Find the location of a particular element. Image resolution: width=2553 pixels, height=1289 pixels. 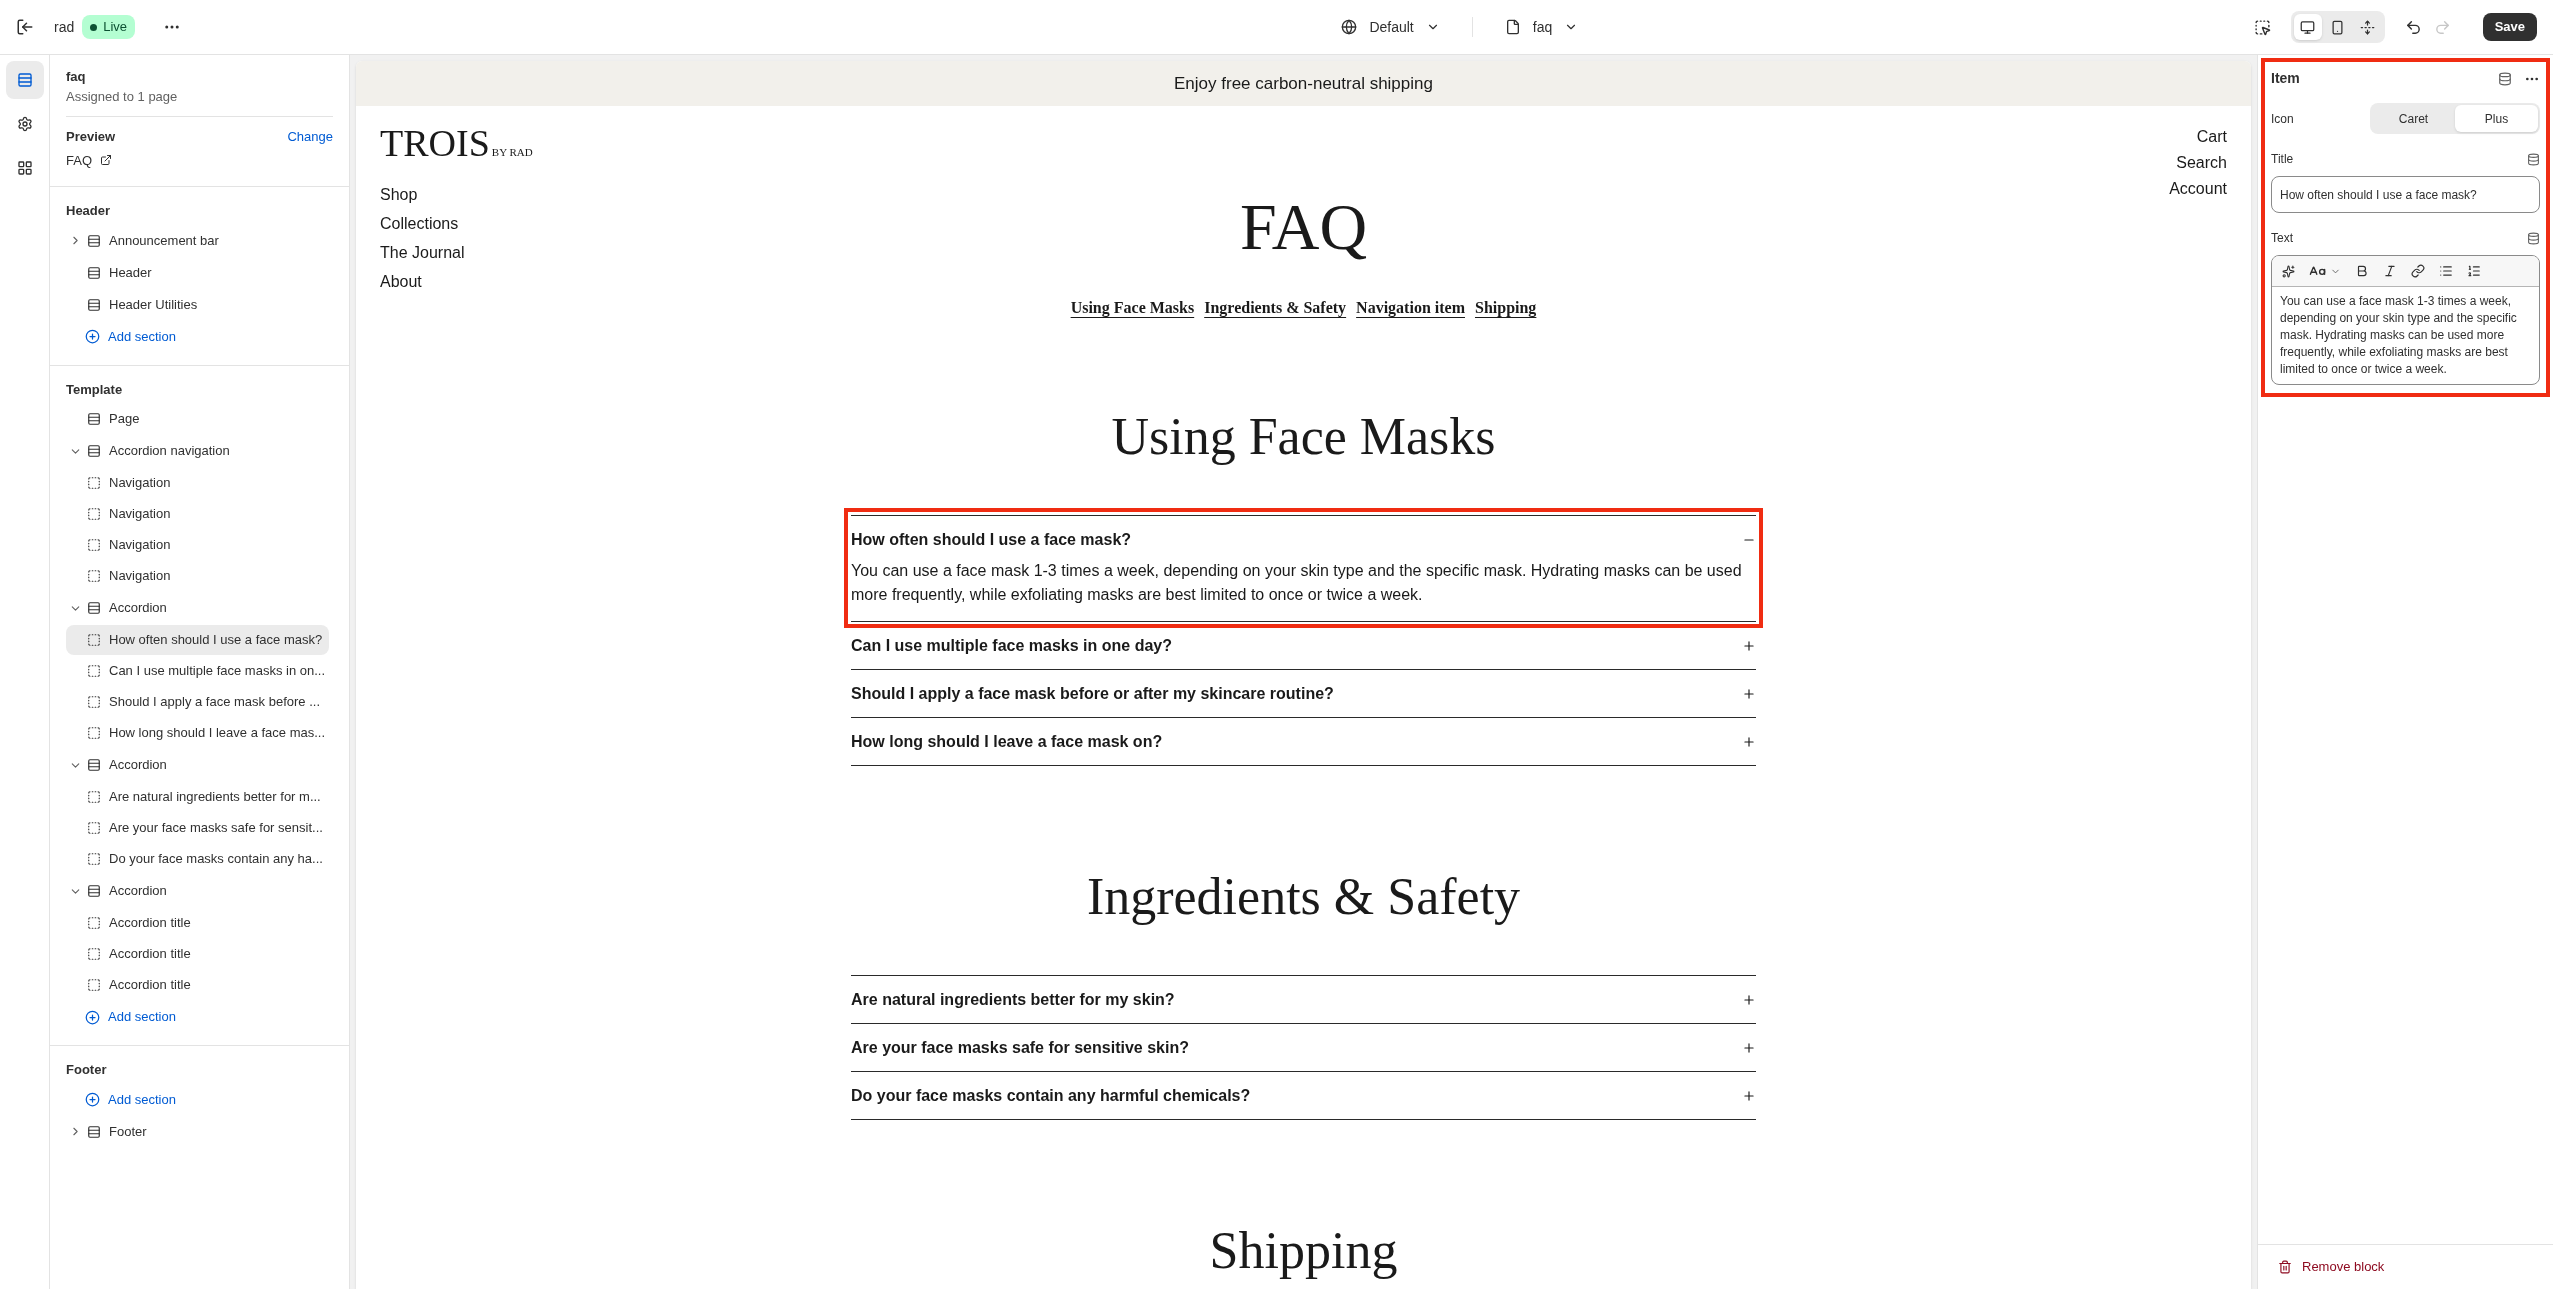

accordion-item: Should I apply a face mask before or after my skincare routine? is located at coordinates (1303, 693).